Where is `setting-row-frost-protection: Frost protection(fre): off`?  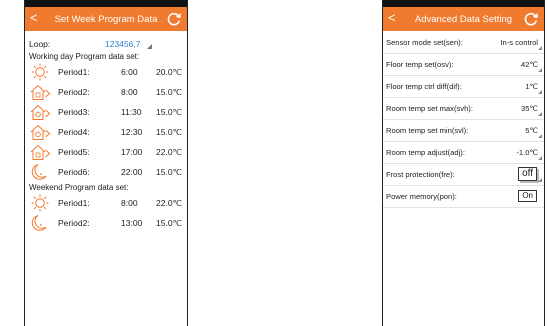
setting-row-frost-protection: Frost protection(fre): off is located at coordinates (463, 175).